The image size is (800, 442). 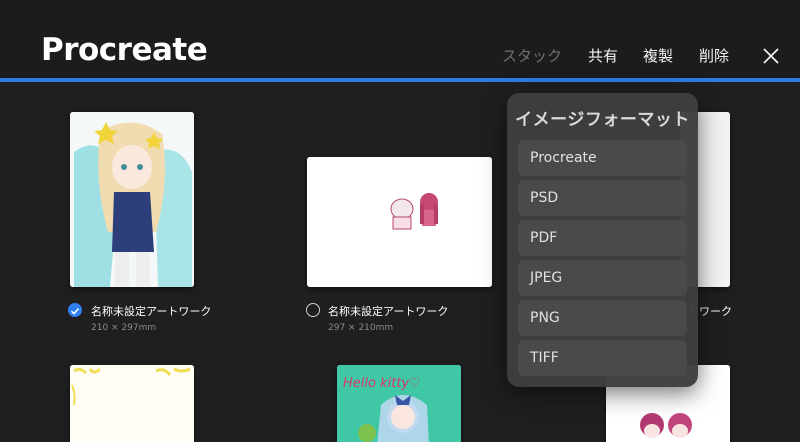 I want to click on artwork-size: 210 × 297mm, so click(x=124, y=328).